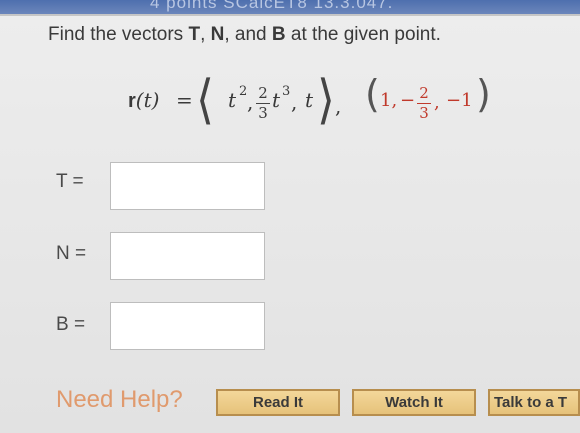  What do you see at coordinates (71, 253) in the screenshot?
I see `N-label: N =` at bounding box center [71, 253].